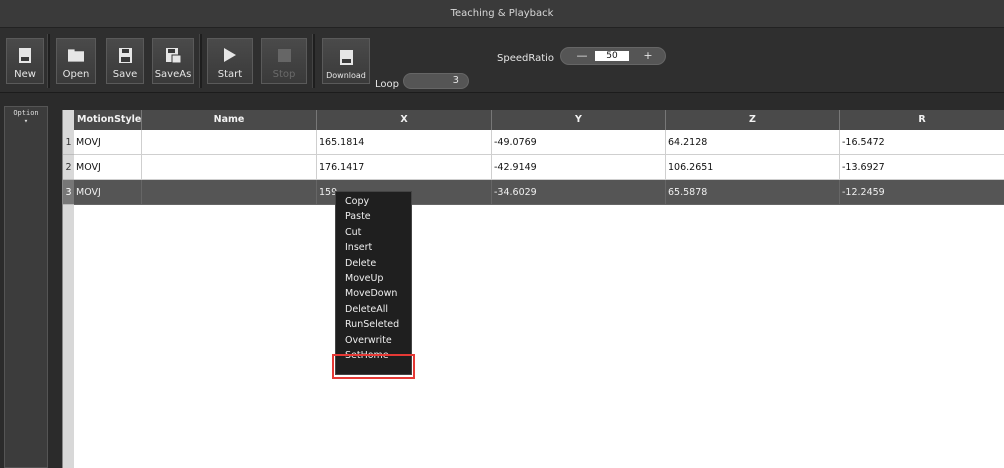  What do you see at coordinates (25, 74) in the screenshot?
I see `new-button-label: New` at bounding box center [25, 74].